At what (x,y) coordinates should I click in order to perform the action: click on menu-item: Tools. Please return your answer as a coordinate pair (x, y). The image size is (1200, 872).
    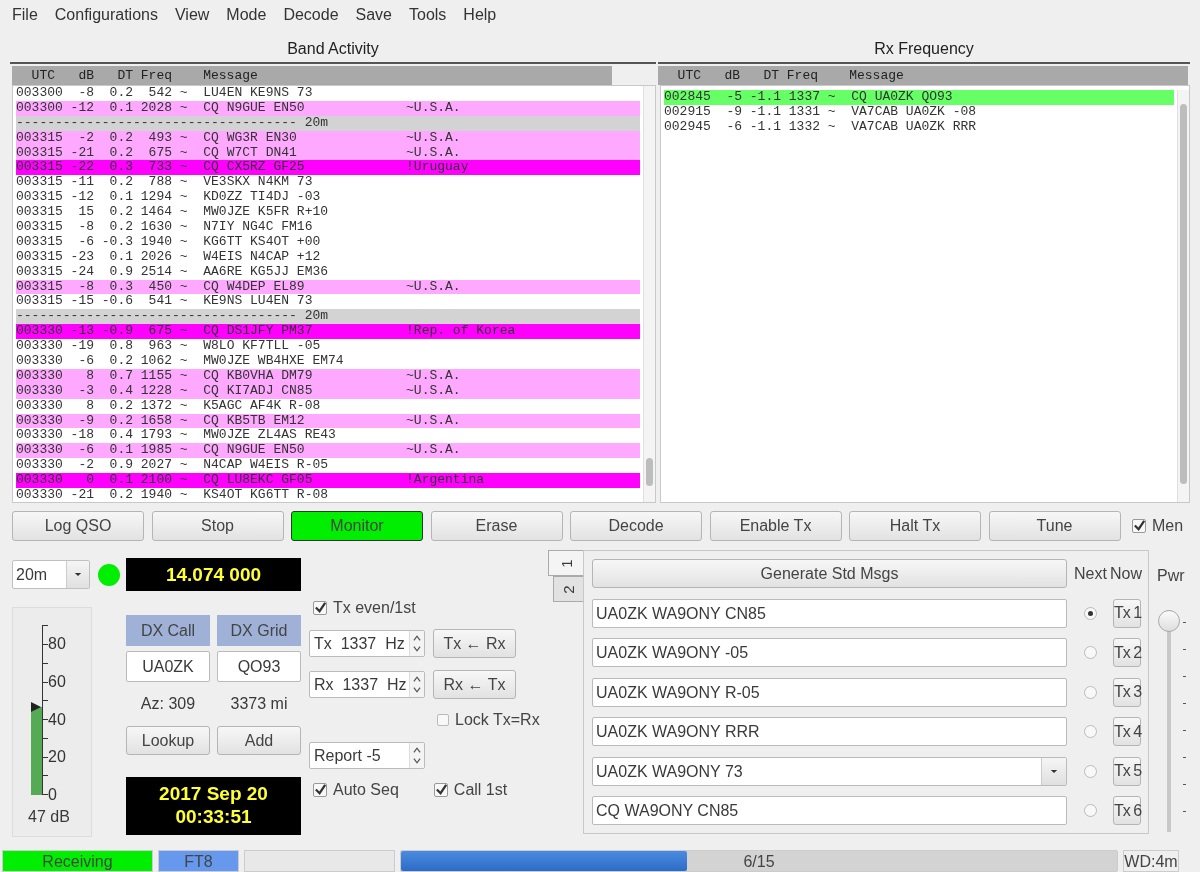
    Looking at the image, I should click on (428, 15).